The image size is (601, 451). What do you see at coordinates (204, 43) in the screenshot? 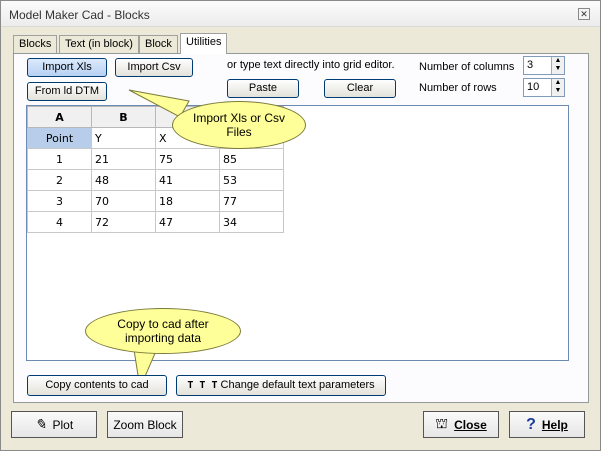
I see `tab-utilities: Utilities` at bounding box center [204, 43].